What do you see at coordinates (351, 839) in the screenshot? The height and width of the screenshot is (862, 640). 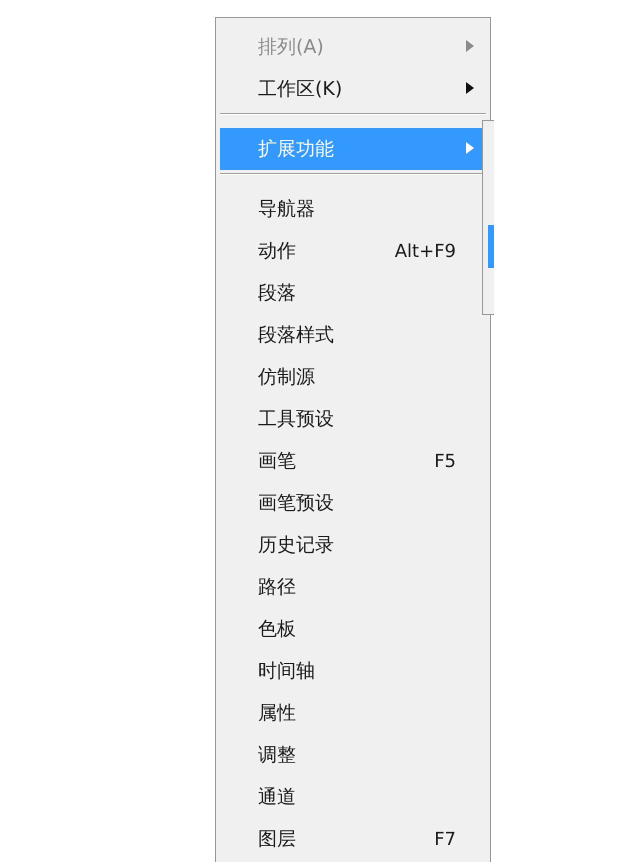 I see `menu-item: 图层 F7` at bounding box center [351, 839].